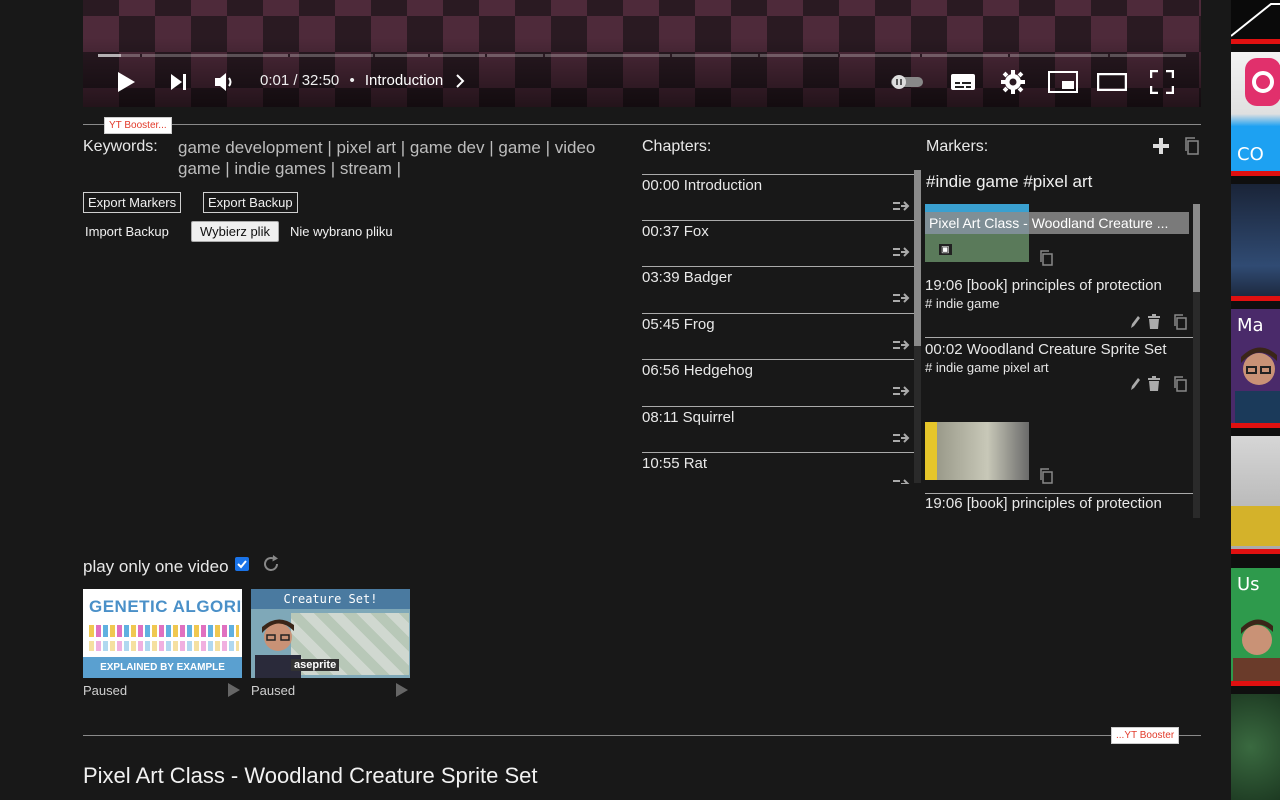  I want to click on chapter-row: 08:11 Squirrel, so click(778, 429).